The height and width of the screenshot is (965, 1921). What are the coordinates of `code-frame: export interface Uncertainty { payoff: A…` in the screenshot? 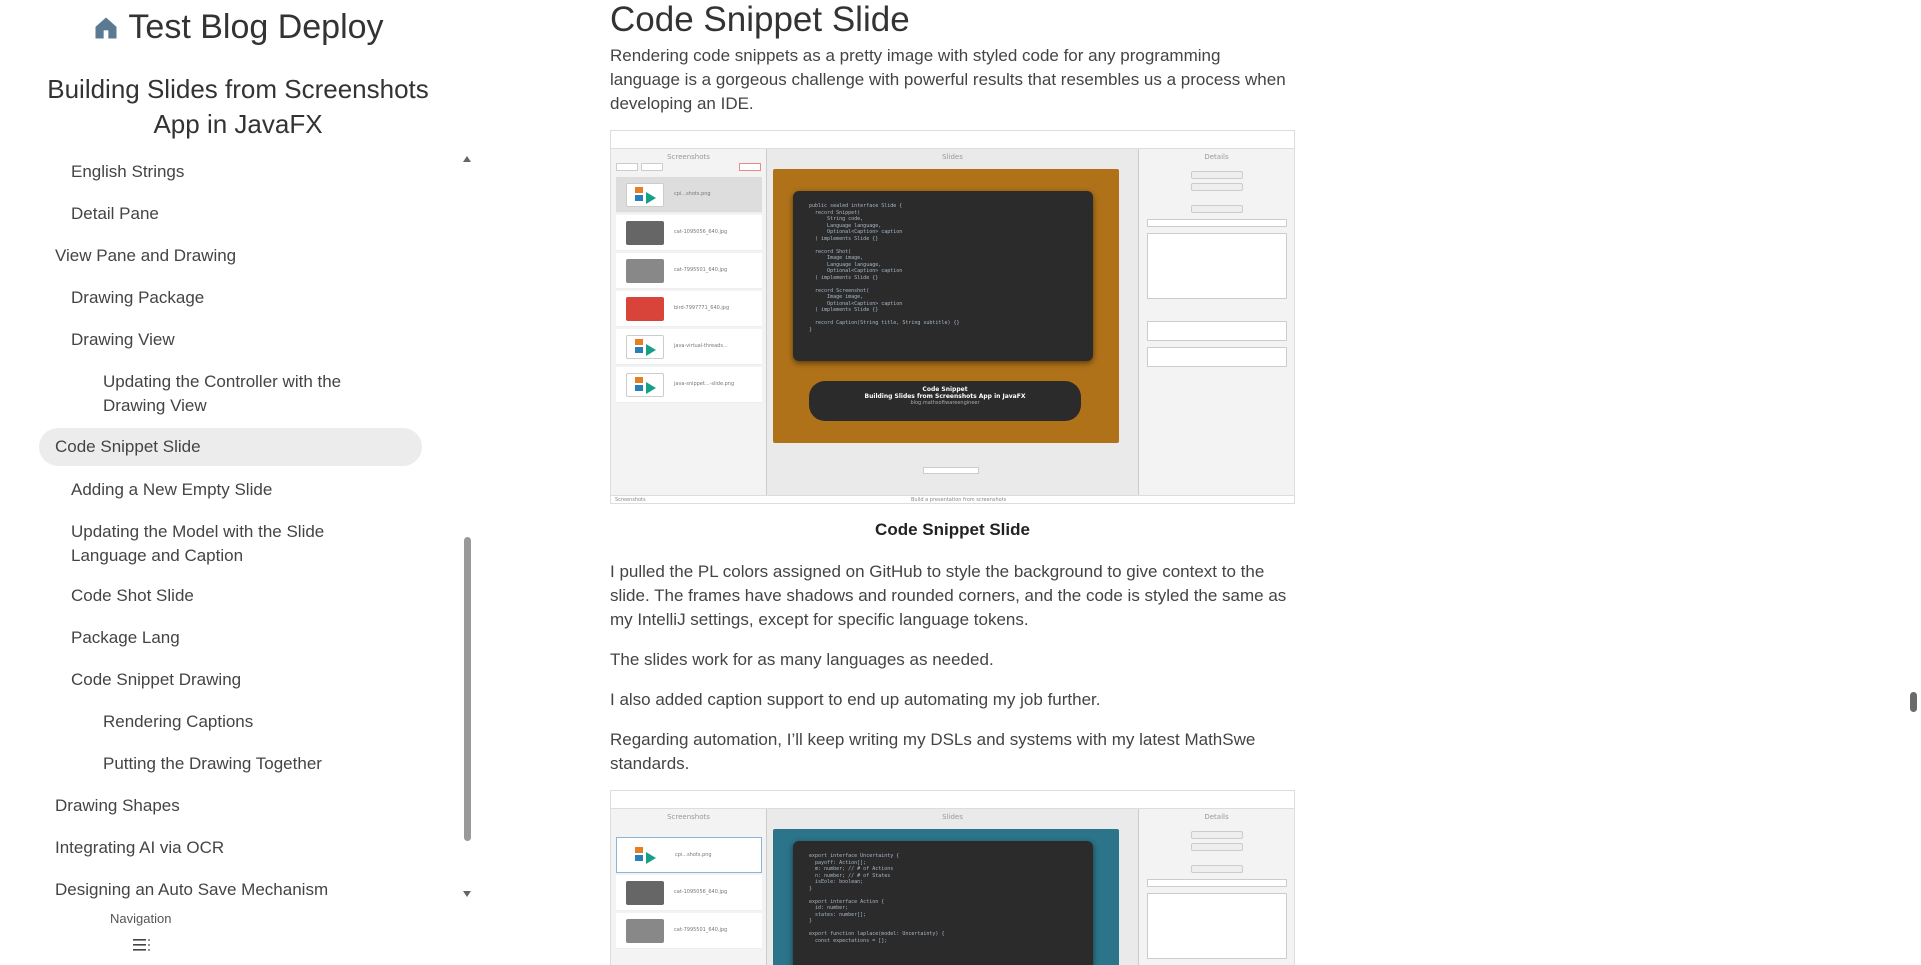 It's located at (943, 903).